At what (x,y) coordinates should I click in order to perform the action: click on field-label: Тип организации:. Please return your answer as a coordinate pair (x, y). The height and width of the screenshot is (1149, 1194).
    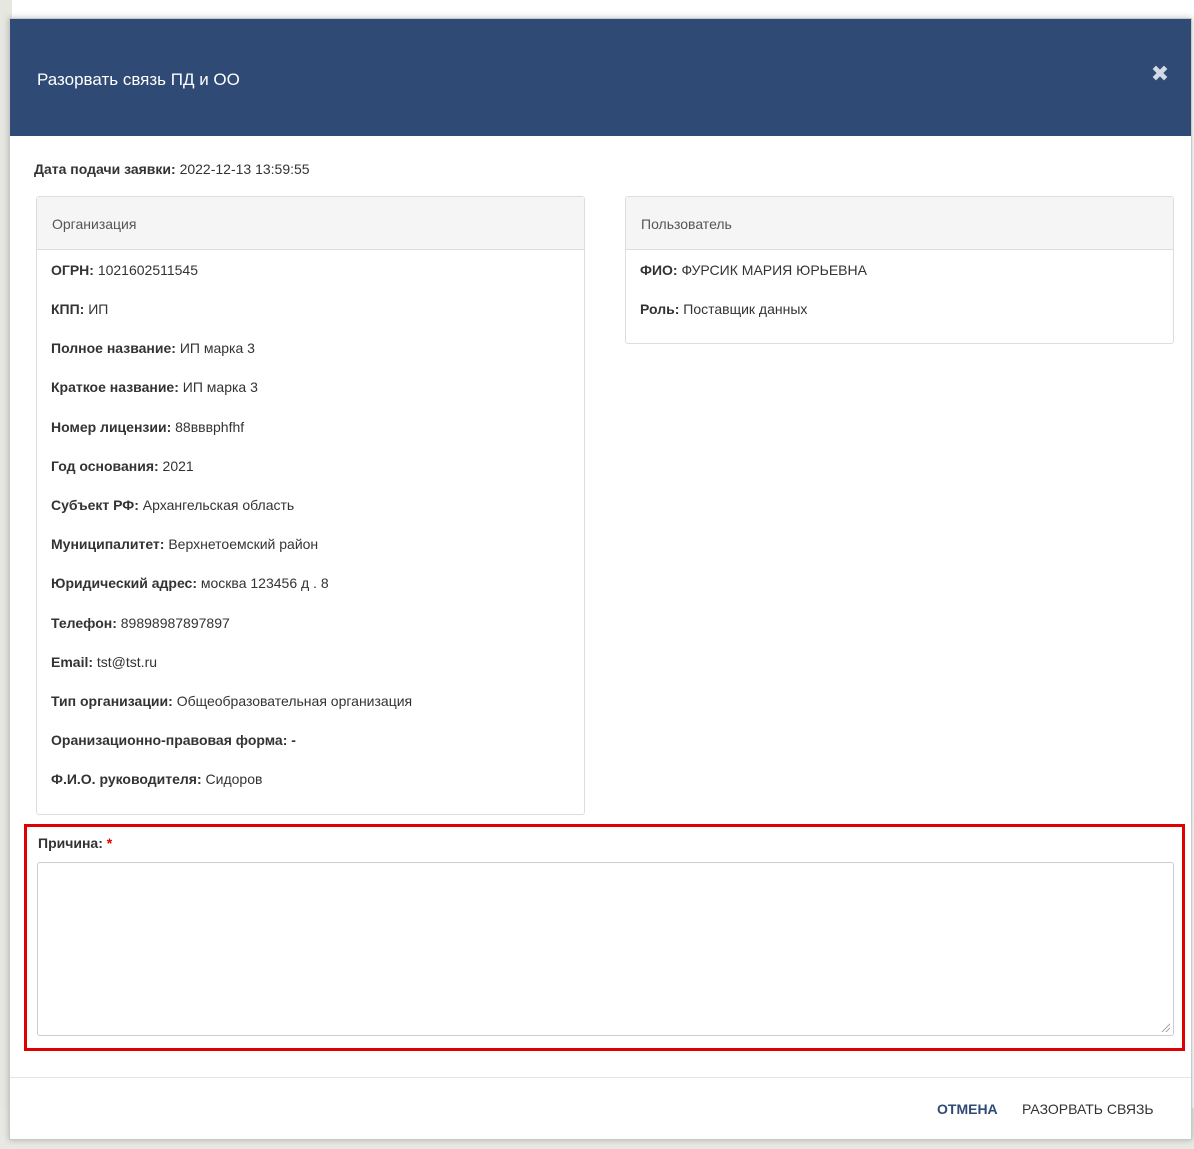
    Looking at the image, I should click on (112, 701).